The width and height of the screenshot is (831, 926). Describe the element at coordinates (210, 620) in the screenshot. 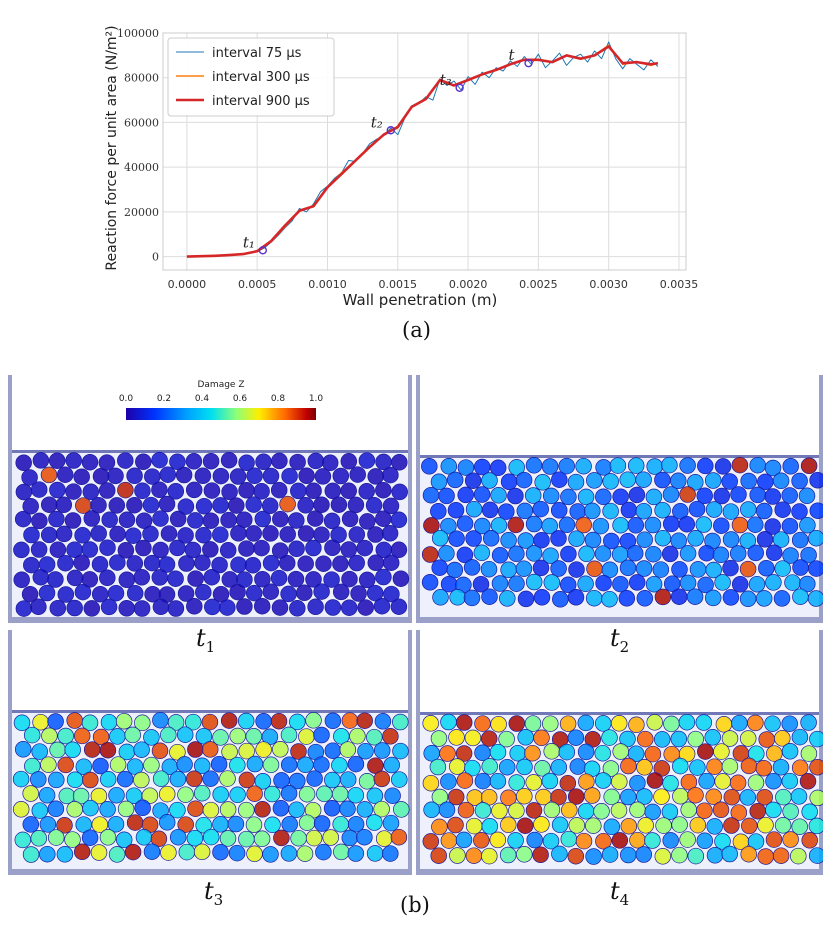

I see `container-floor` at that location.